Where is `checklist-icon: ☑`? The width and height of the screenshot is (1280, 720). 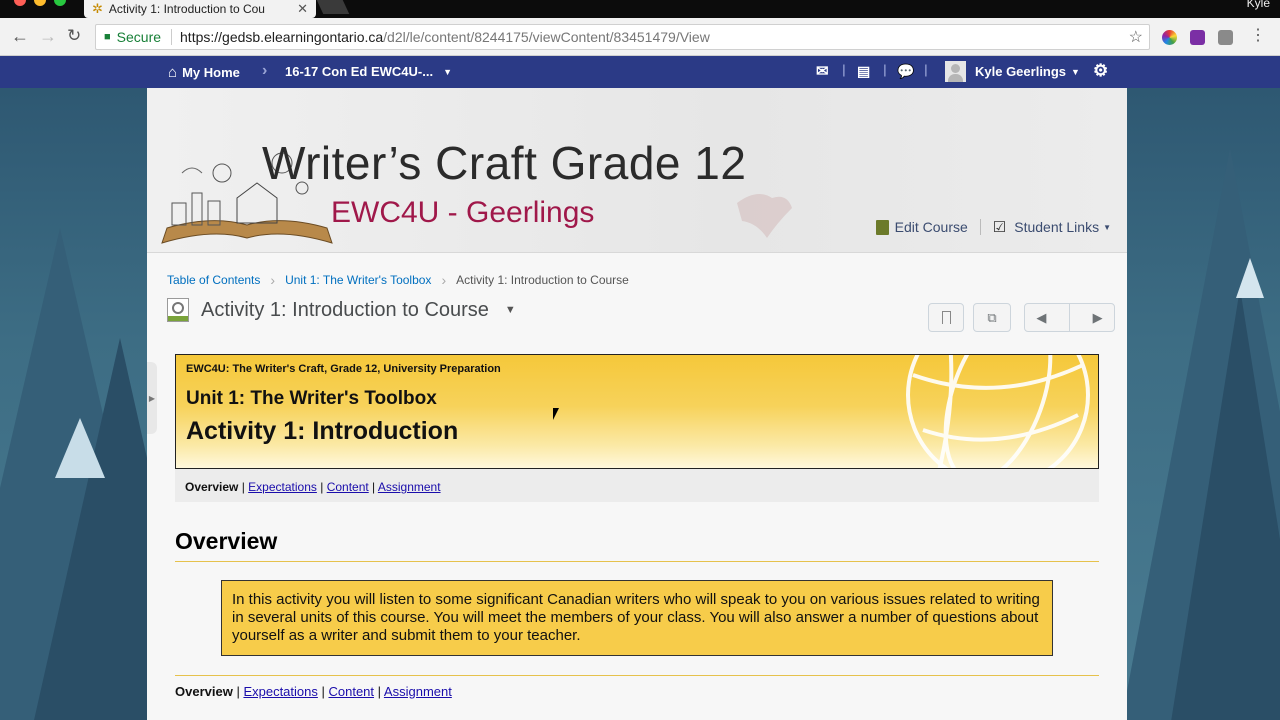 checklist-icon: ☑ is located at coordinates (999, 227).